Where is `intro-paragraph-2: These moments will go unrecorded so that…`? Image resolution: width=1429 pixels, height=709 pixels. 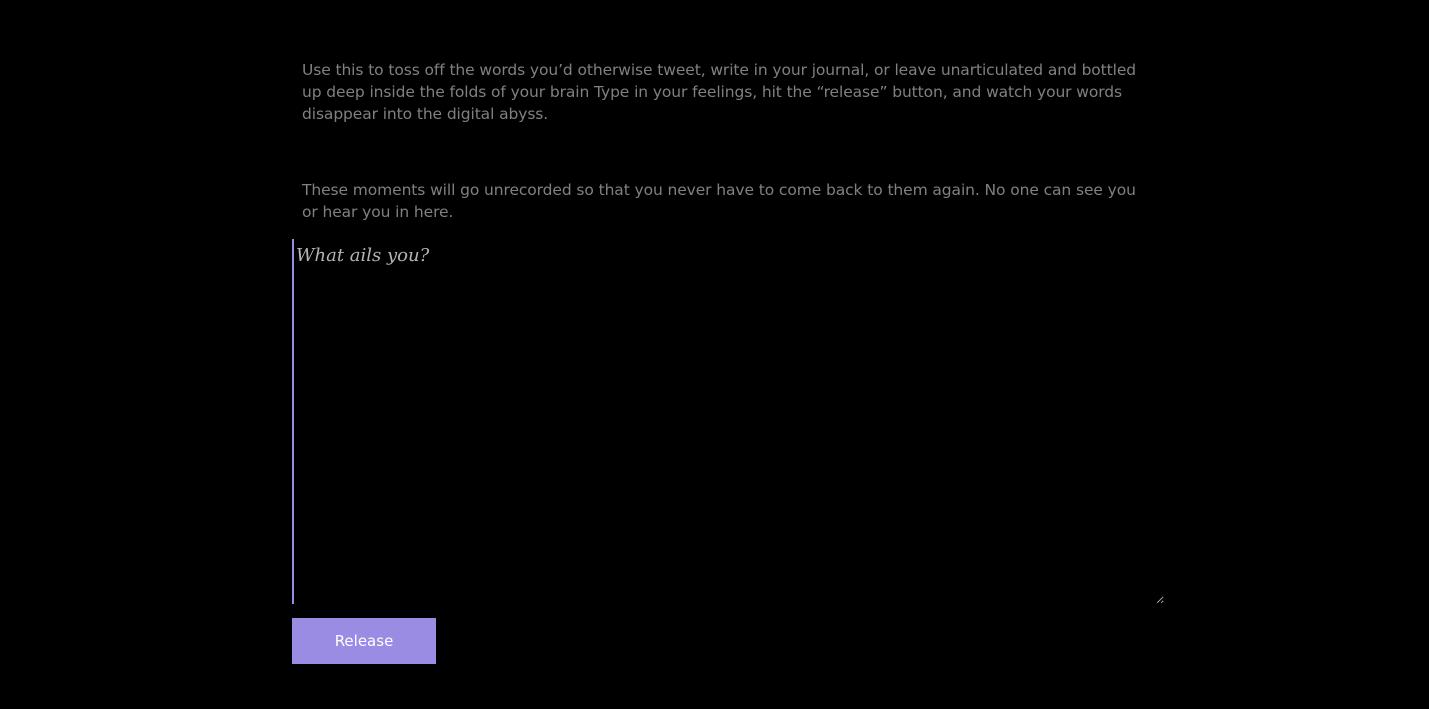 intro-paragraph-2: These moments will go unrecorded so that… is located at coordinates (719, 201).